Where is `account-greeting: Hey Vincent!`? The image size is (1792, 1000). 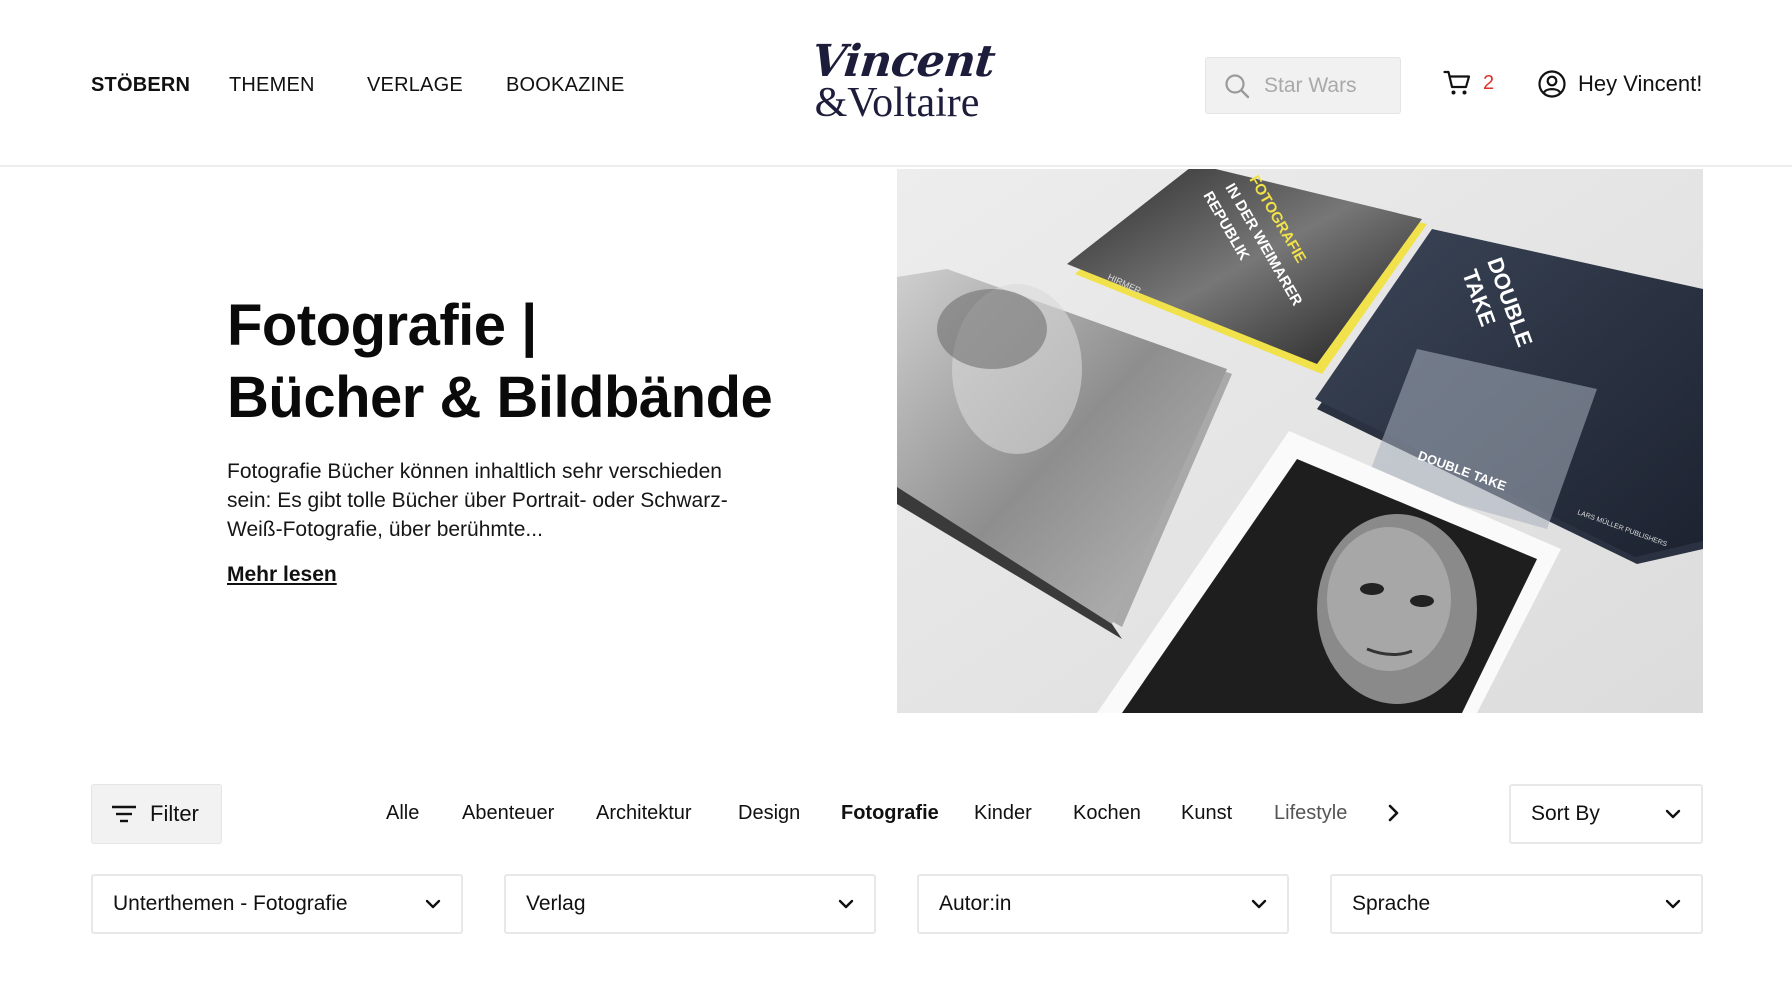 account-greeting: Hey Vincent! is located at coordinates (1640, 83).